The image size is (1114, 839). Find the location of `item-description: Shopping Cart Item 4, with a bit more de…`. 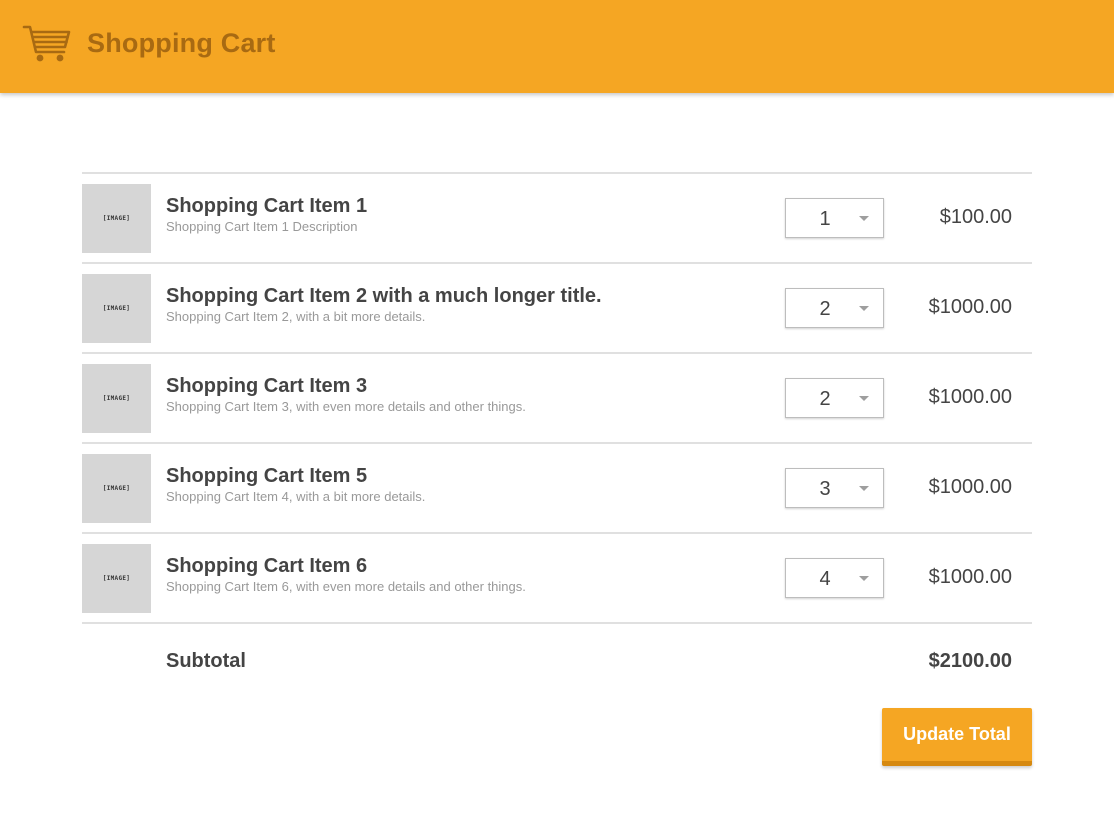

item-description: Shopping Cart Item 4, with a bit more de… is located at coordinates (296, 496).